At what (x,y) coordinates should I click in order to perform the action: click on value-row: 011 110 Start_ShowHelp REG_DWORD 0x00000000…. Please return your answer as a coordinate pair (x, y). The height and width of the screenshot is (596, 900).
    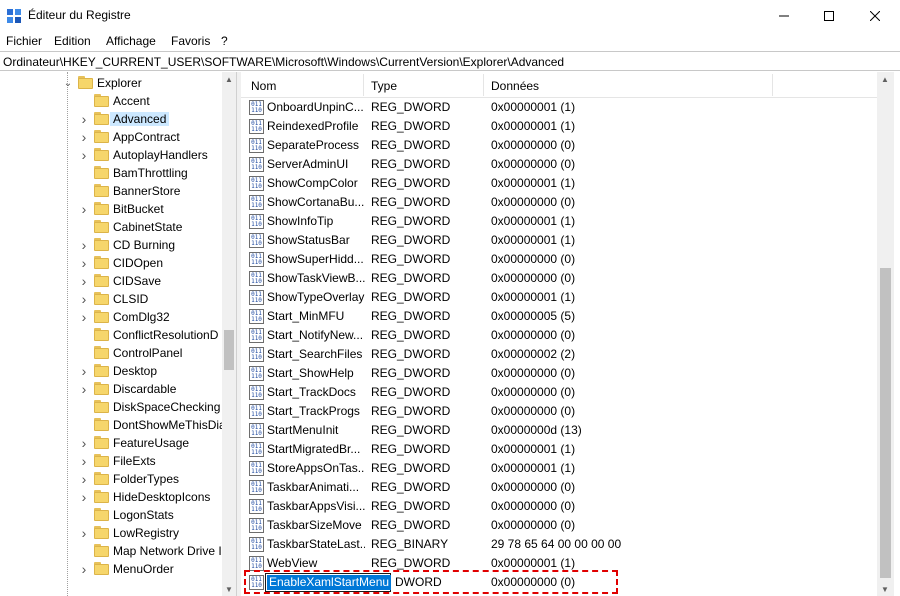
    Looking at the image, I should click on (559, 373).